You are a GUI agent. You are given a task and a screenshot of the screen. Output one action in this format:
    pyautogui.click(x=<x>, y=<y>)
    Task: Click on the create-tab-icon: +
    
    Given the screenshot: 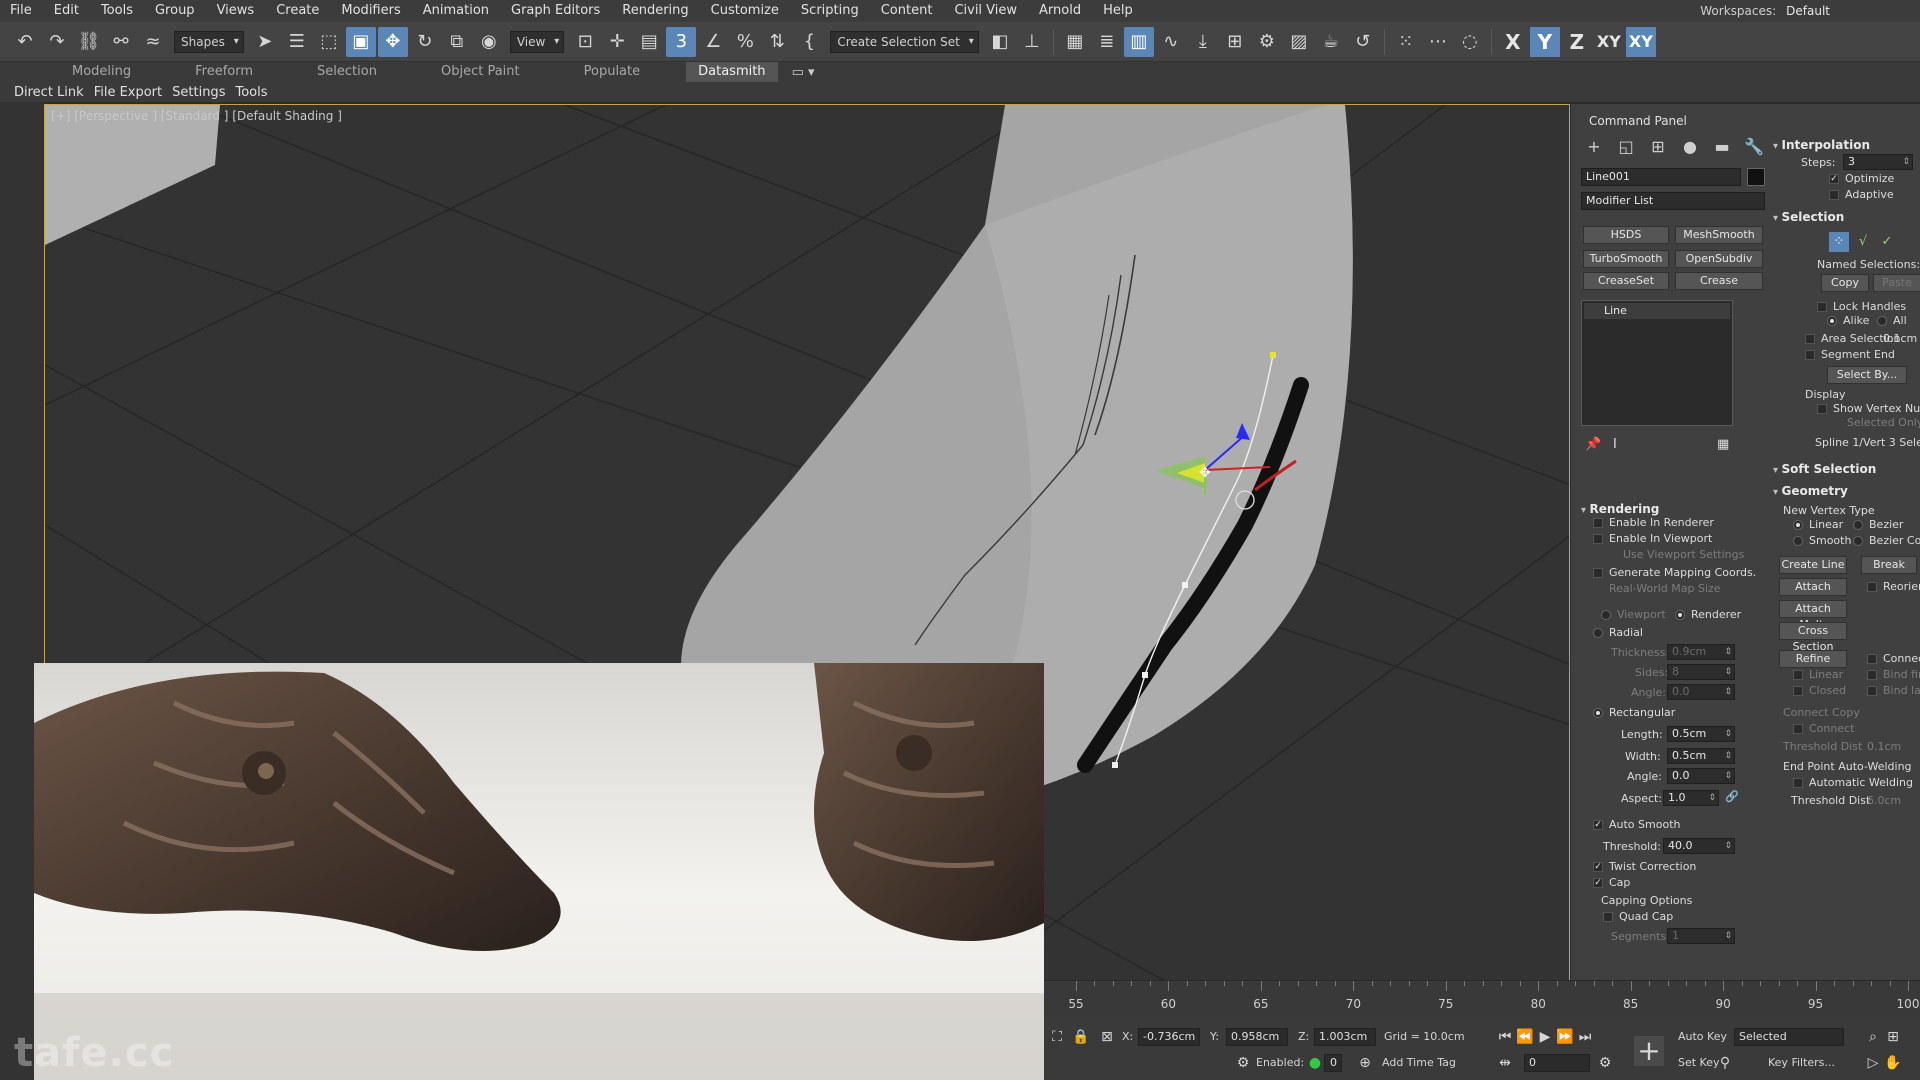 What is the action you would take?
    pyautogui.click(x=1594, y=147)
    